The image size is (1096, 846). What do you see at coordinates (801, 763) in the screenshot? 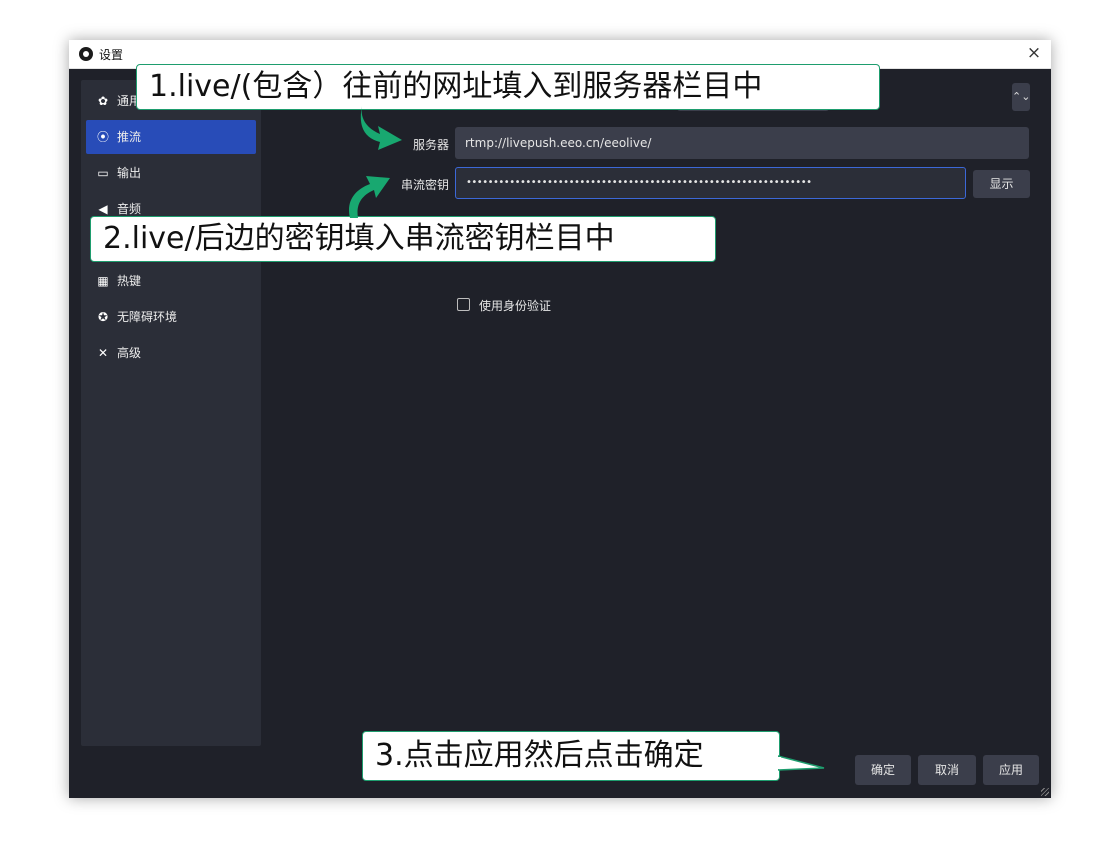
I see `callout-pointer-icon` at bounding box center [801, 763].